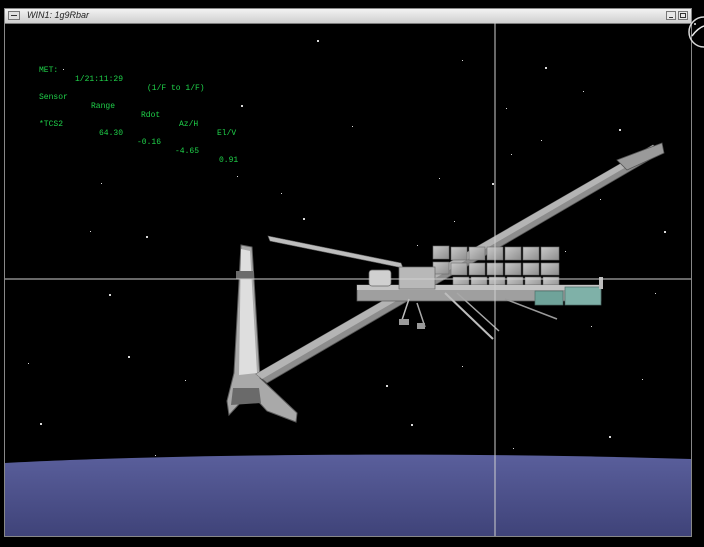 The width and height of the screenshot is (704, 547). What do you see at coordinates (58, 15) in the screenshot?
I see `window-title: WIN1: 1g9Rbar` at bounding box center [58, 15].